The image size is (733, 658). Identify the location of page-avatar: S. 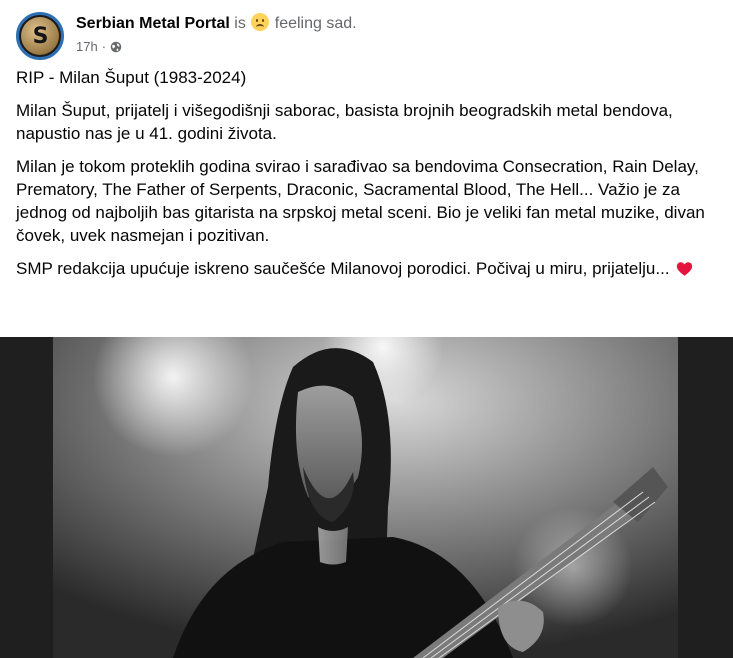
(40, 36).